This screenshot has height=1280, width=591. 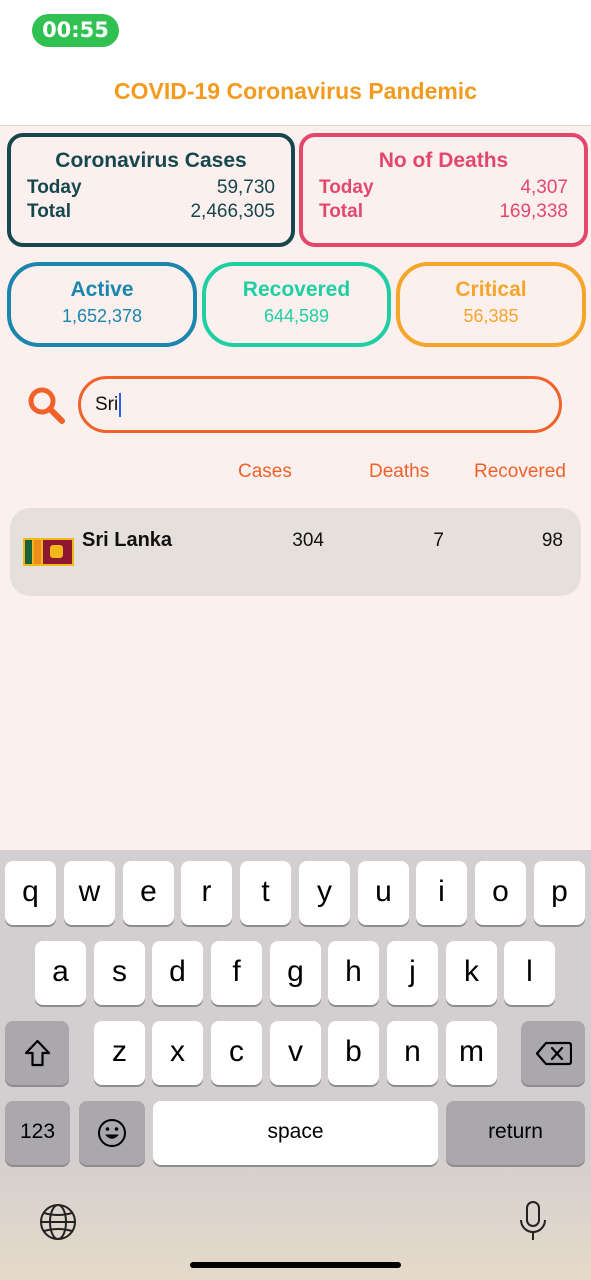 I want to click on key-x: x, so click(x=177, y=1053).